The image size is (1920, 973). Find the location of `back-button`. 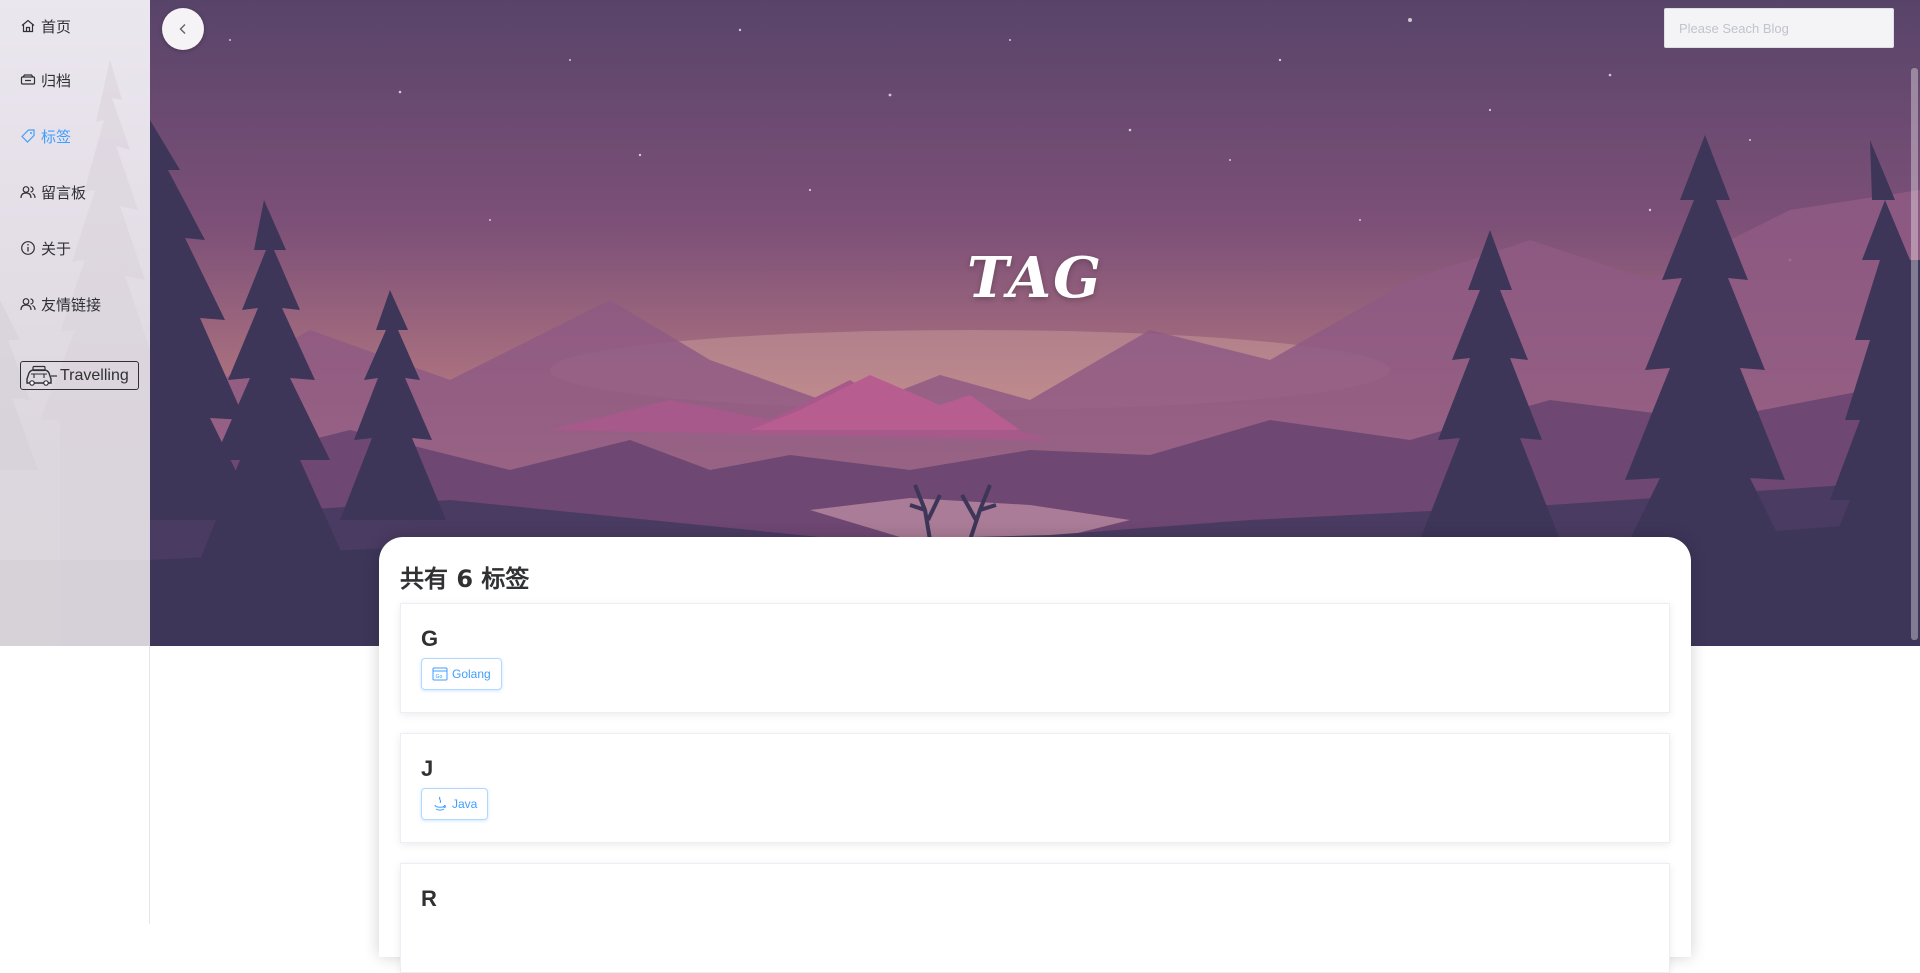

back-button is located at coordinates (183, 29).